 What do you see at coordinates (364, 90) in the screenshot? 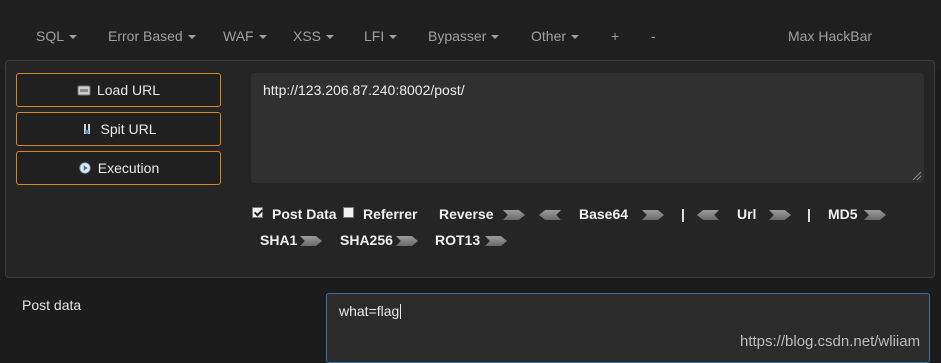
I see `url-value: http://123.206.87.240:8002/post/` at bounding box center [364, 90].